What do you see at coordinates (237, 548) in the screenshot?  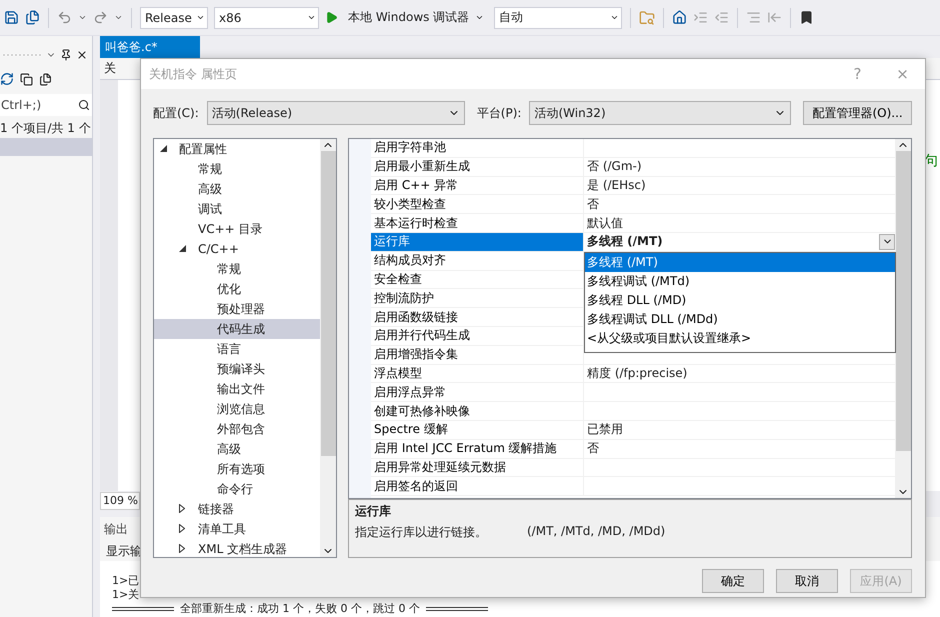 I see `tree-item: XML 文档生成器` at bounding box center [237, 548].